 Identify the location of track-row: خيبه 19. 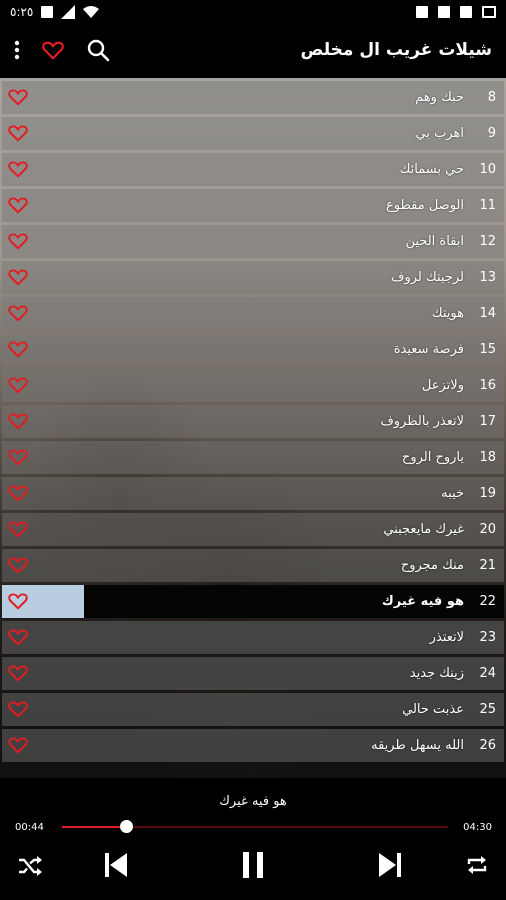
(253, 493).